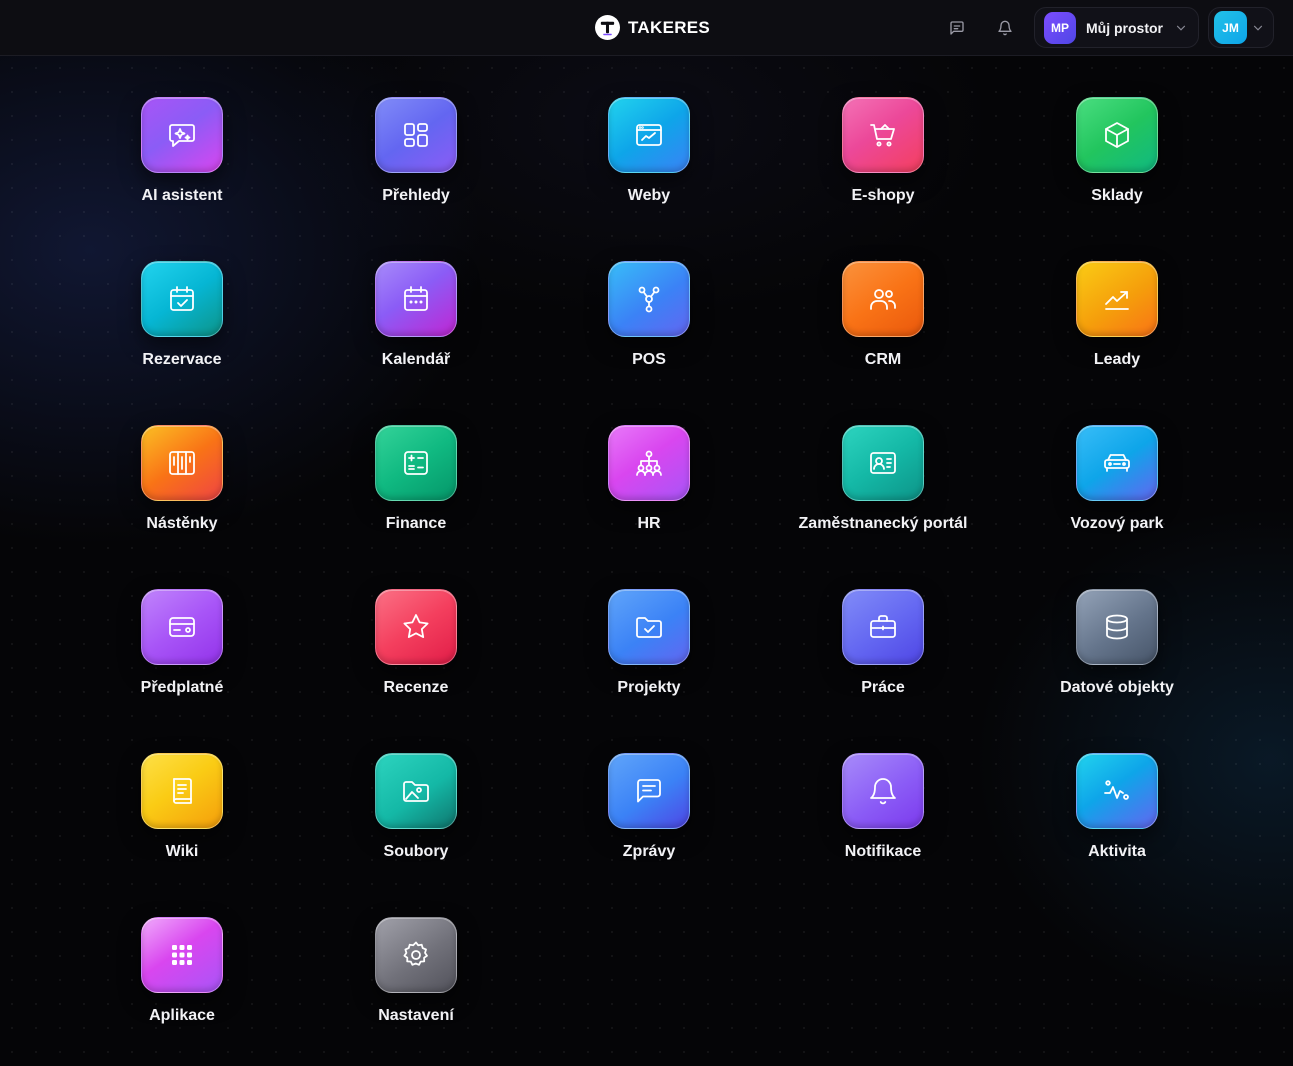 Image resolution: width=1293 pixels, height=1066 pixels. What do you see at coordinates (607, 27) in the screenshot?
I see `brand-logo-icon` at bounding box center [607, 27].